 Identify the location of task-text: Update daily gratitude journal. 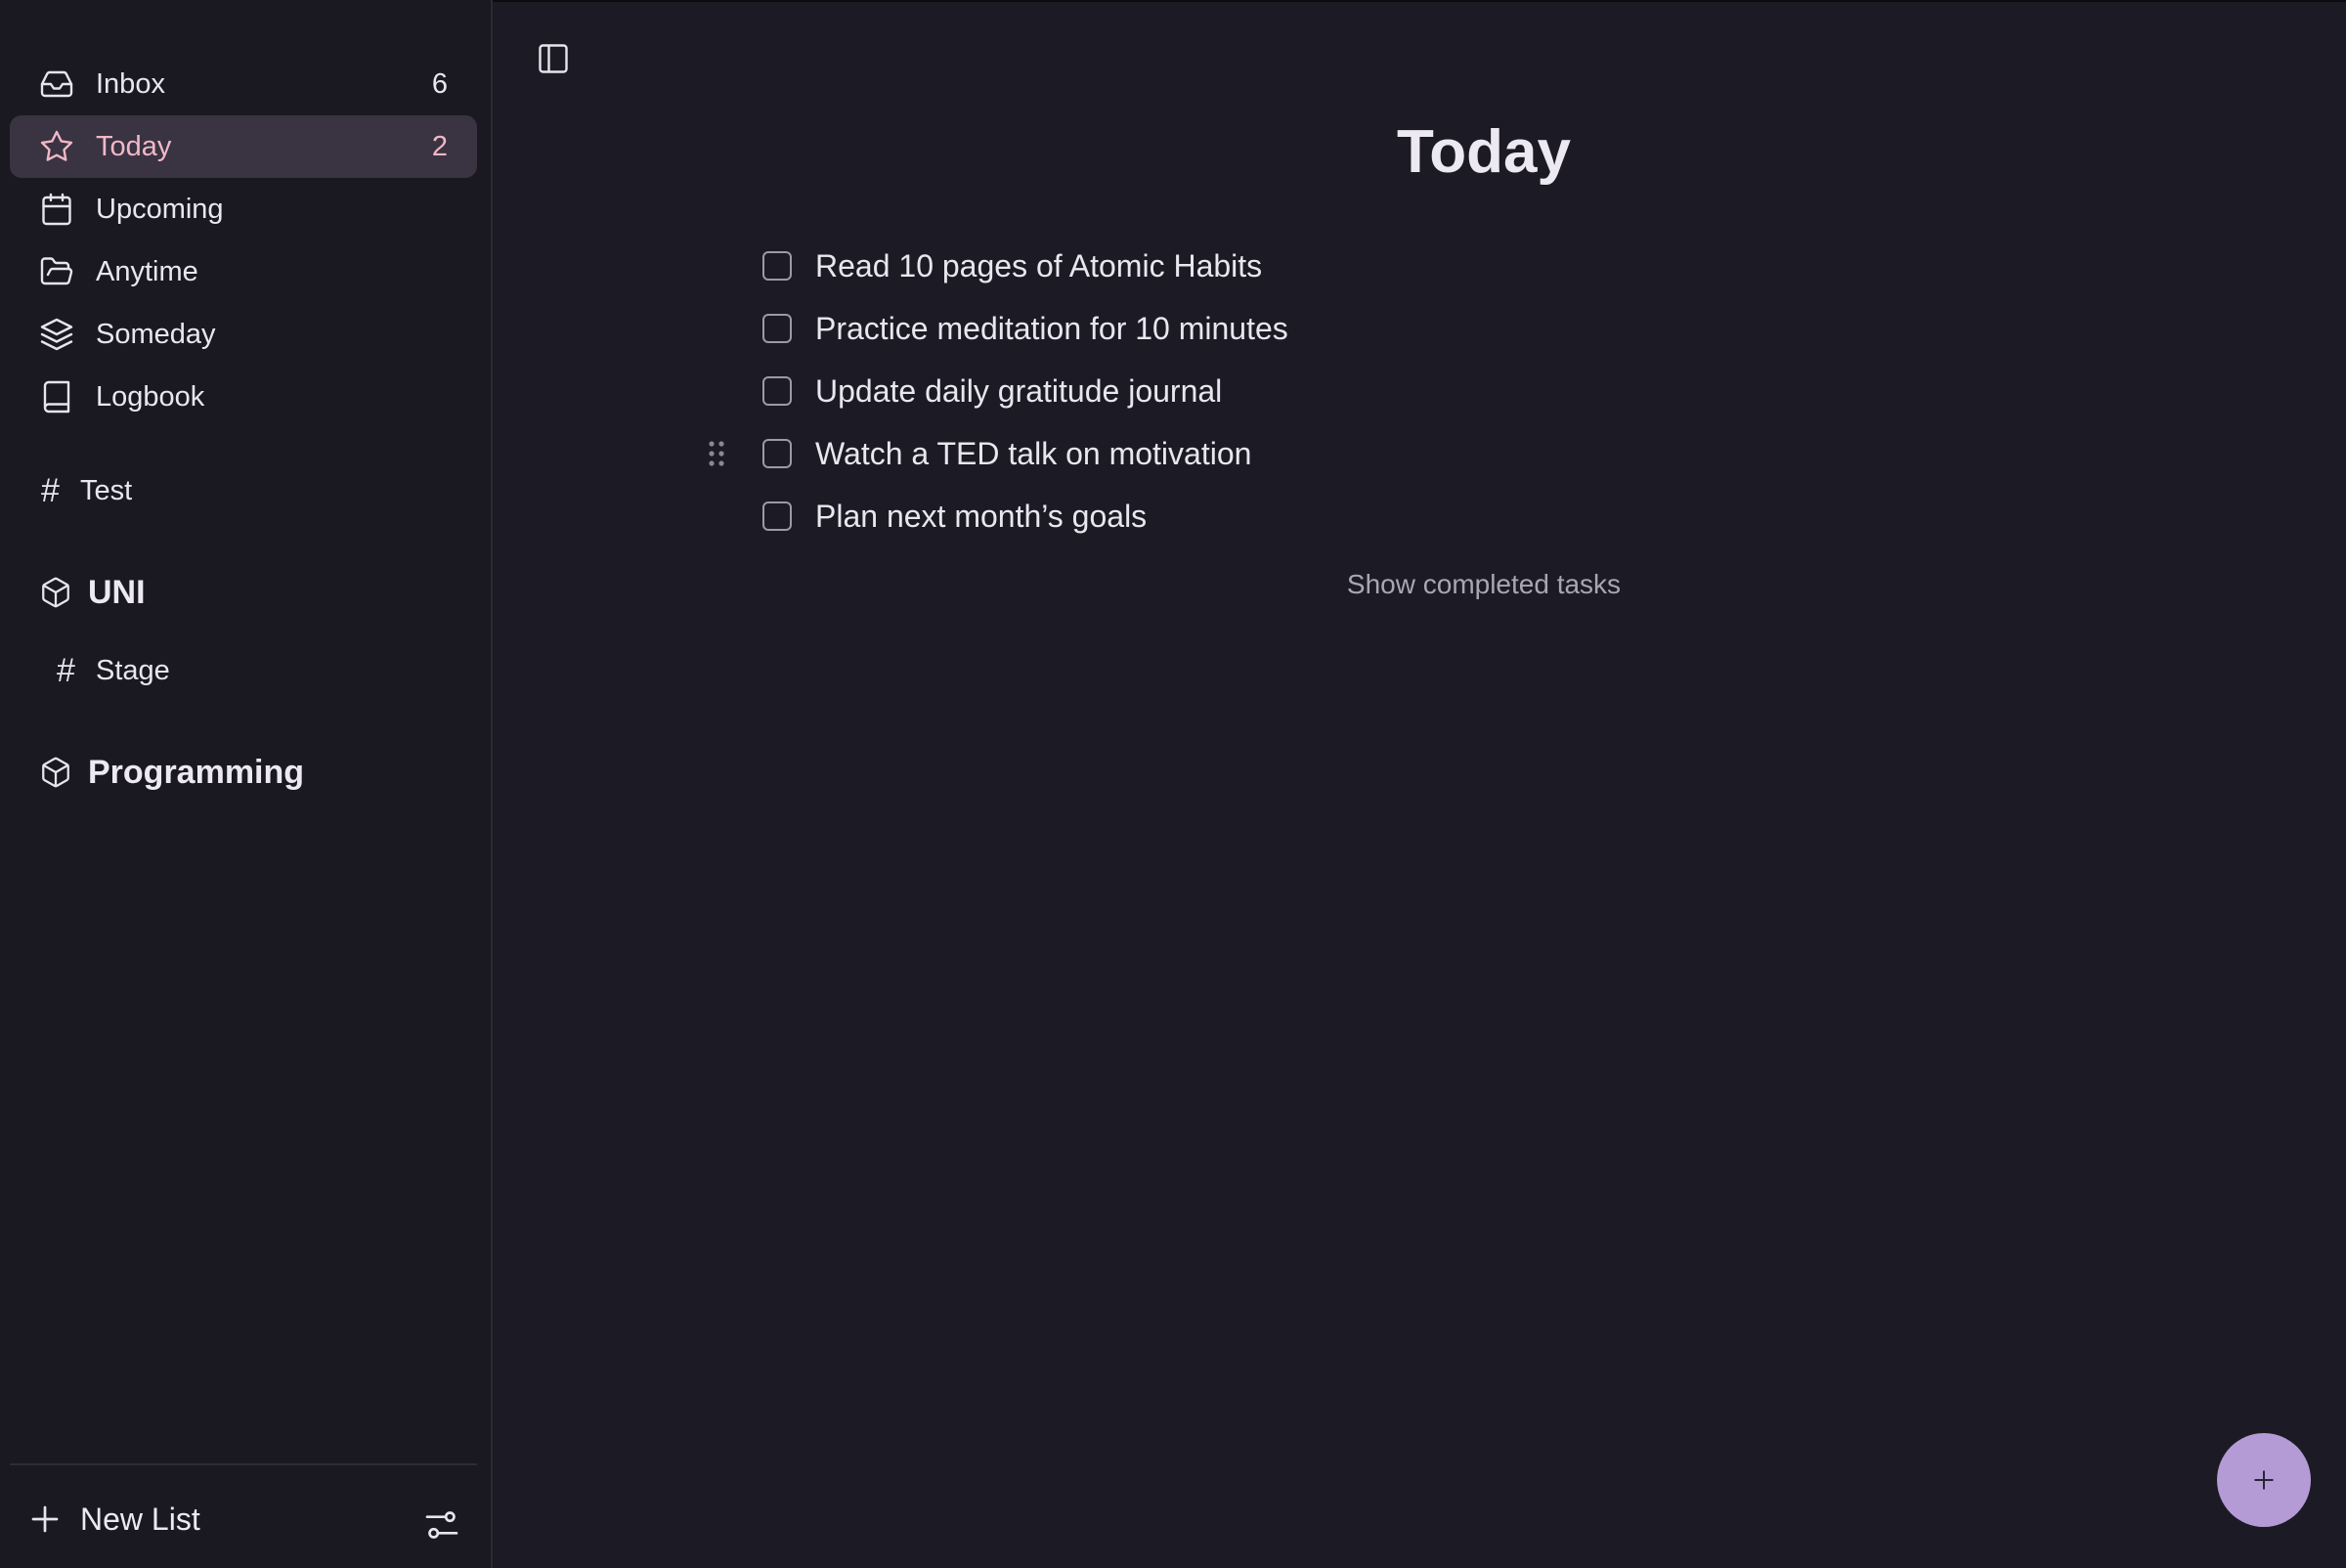
(1019, 391).